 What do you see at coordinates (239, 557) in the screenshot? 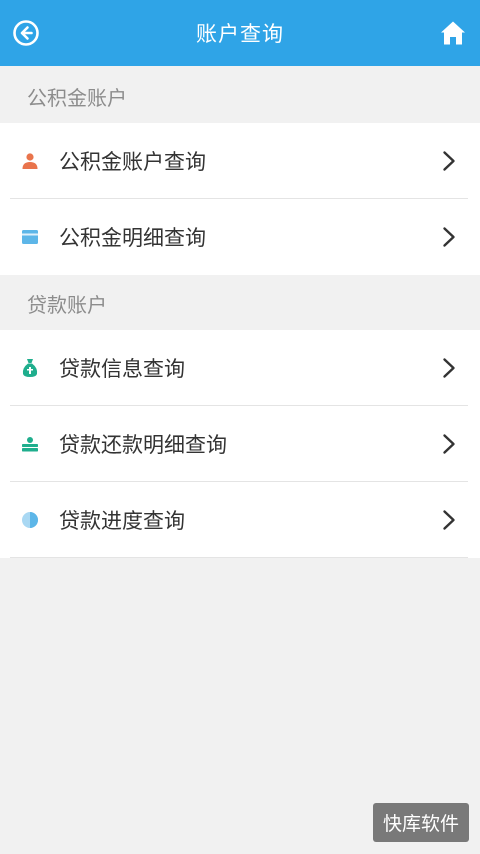
I see `divider` at bounding box center [239, 557].